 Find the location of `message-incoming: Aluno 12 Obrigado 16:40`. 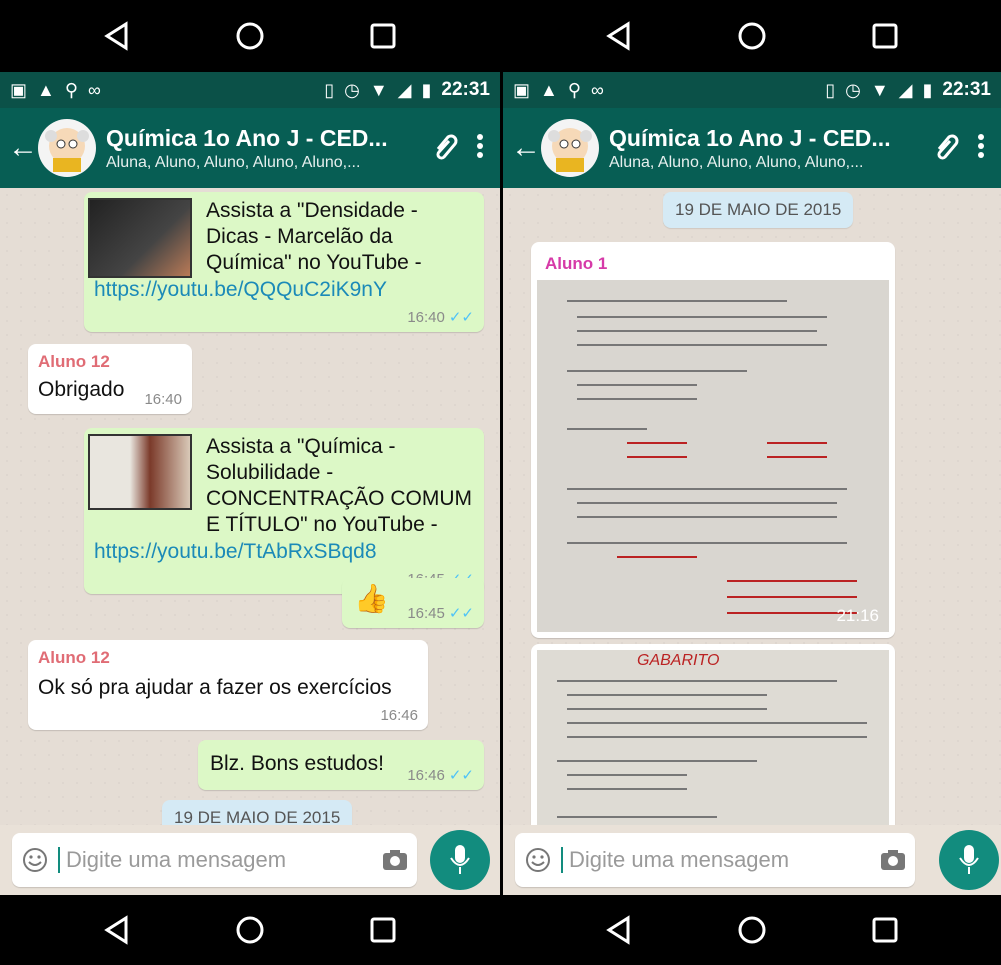

message-incoming: Aluno 12 Obrigado 16:40 is located at coordinates (110, 379).